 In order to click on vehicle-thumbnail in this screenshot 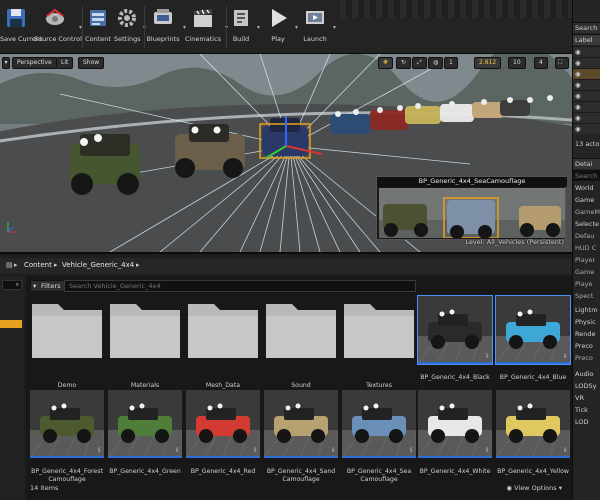, I will do `click(67, 424)`.